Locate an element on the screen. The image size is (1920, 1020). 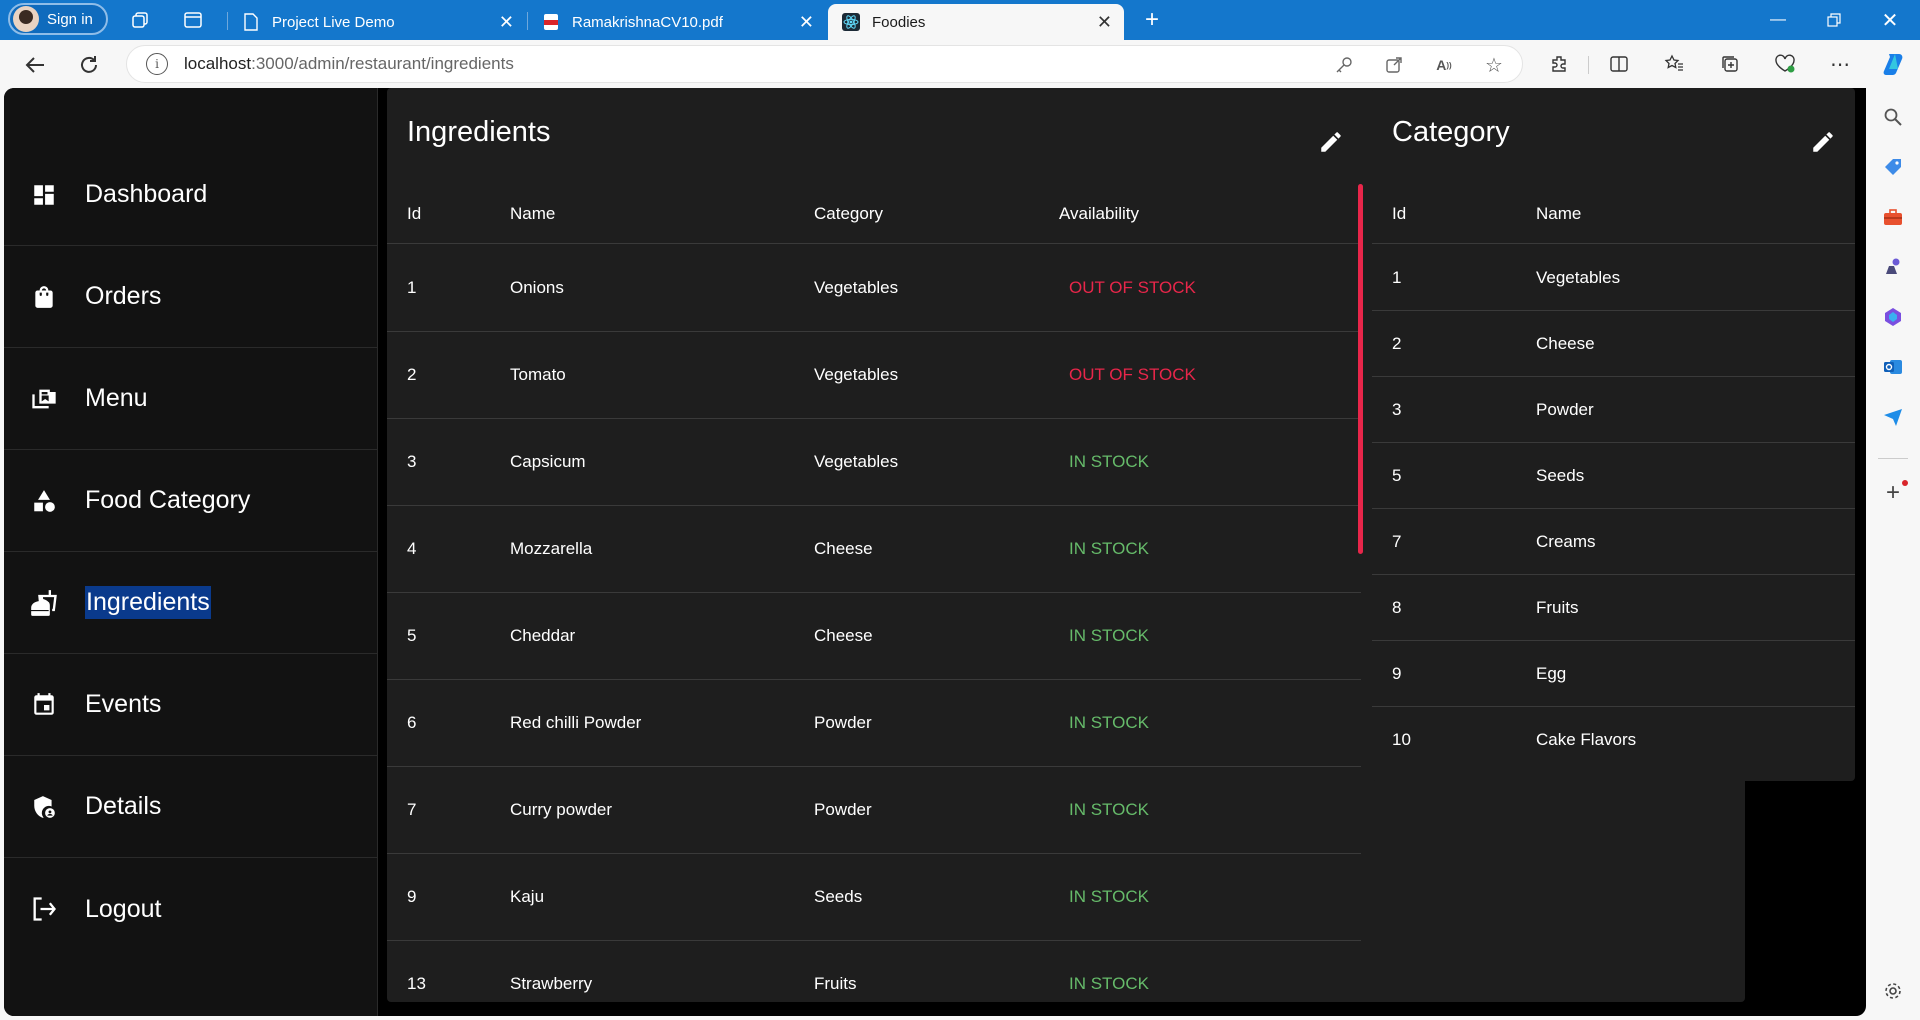
cell-id: 13 is located at coordinates (416, 983).